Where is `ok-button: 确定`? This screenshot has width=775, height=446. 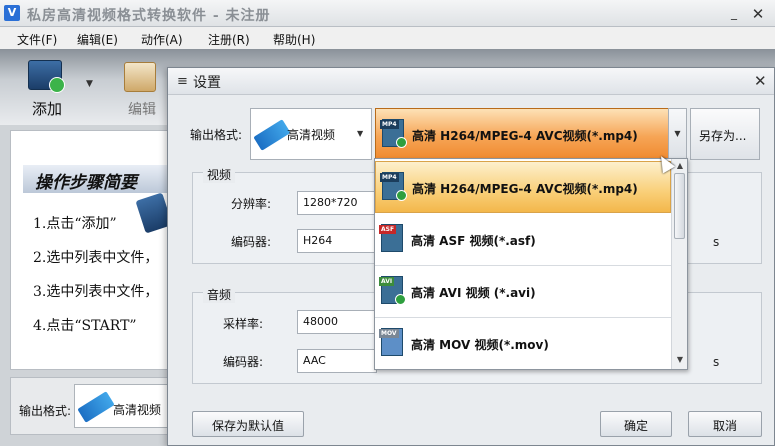 ok-button: 确定 is located at coordinates (636, 424).